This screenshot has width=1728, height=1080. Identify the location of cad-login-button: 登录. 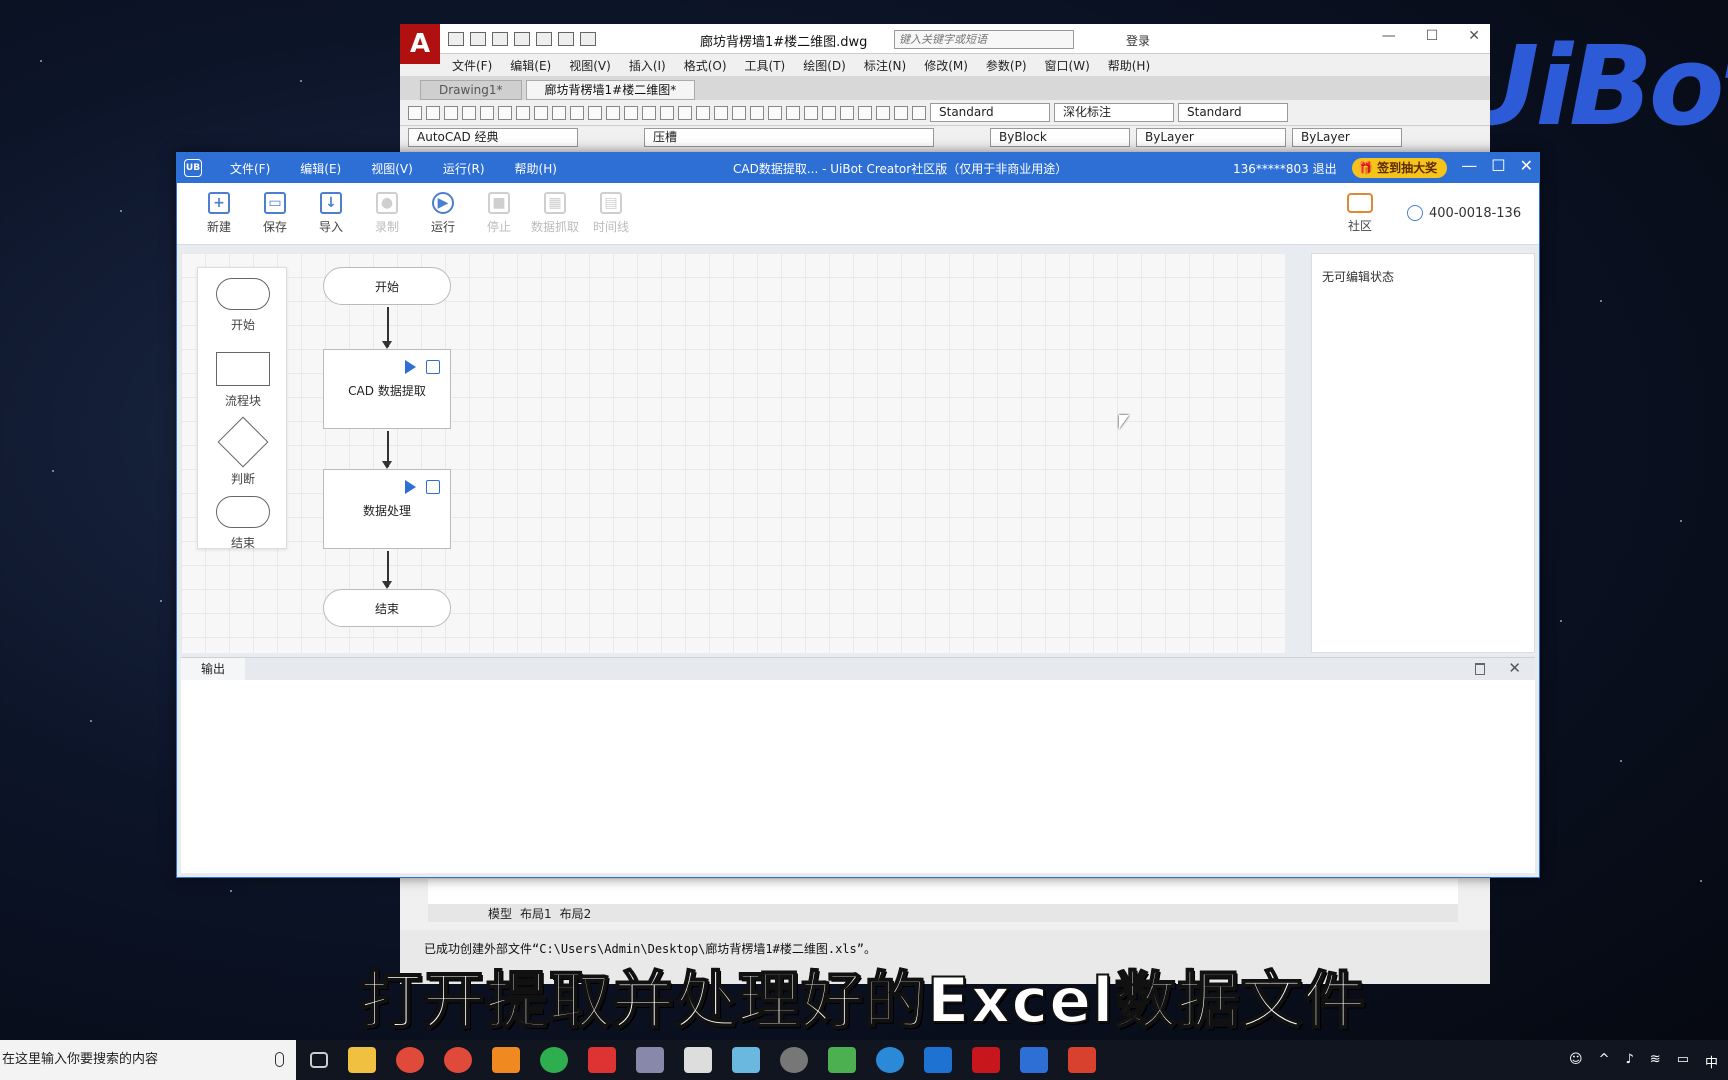
(1138, 40).